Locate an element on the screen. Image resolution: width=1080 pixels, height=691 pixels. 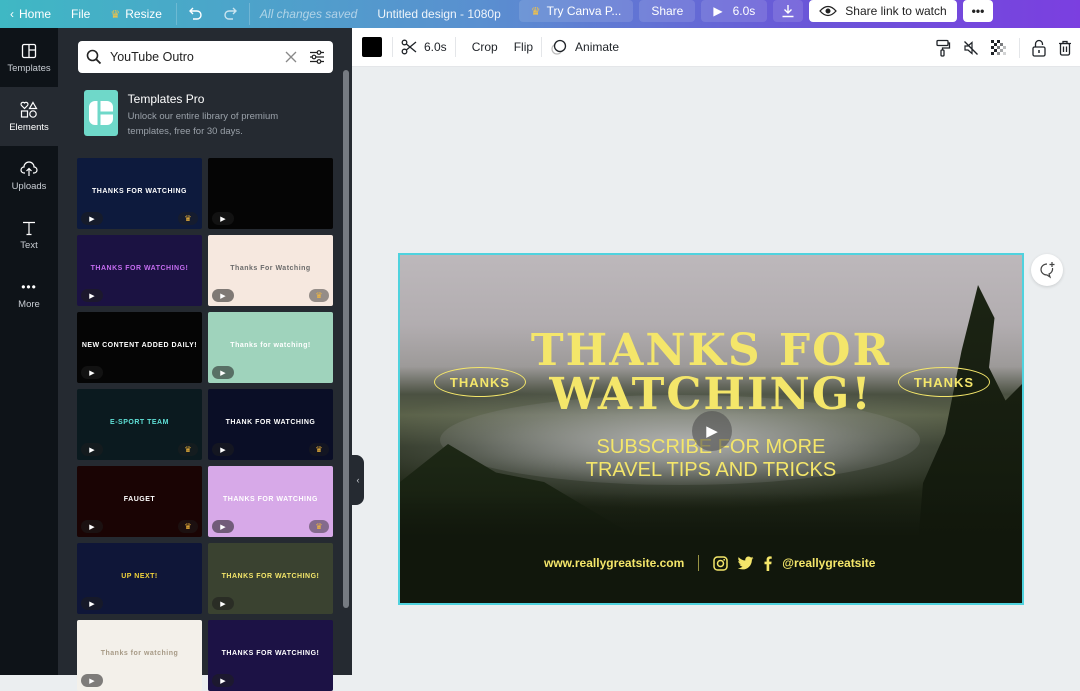
trash-icon is located at coordinates (1065, 48).